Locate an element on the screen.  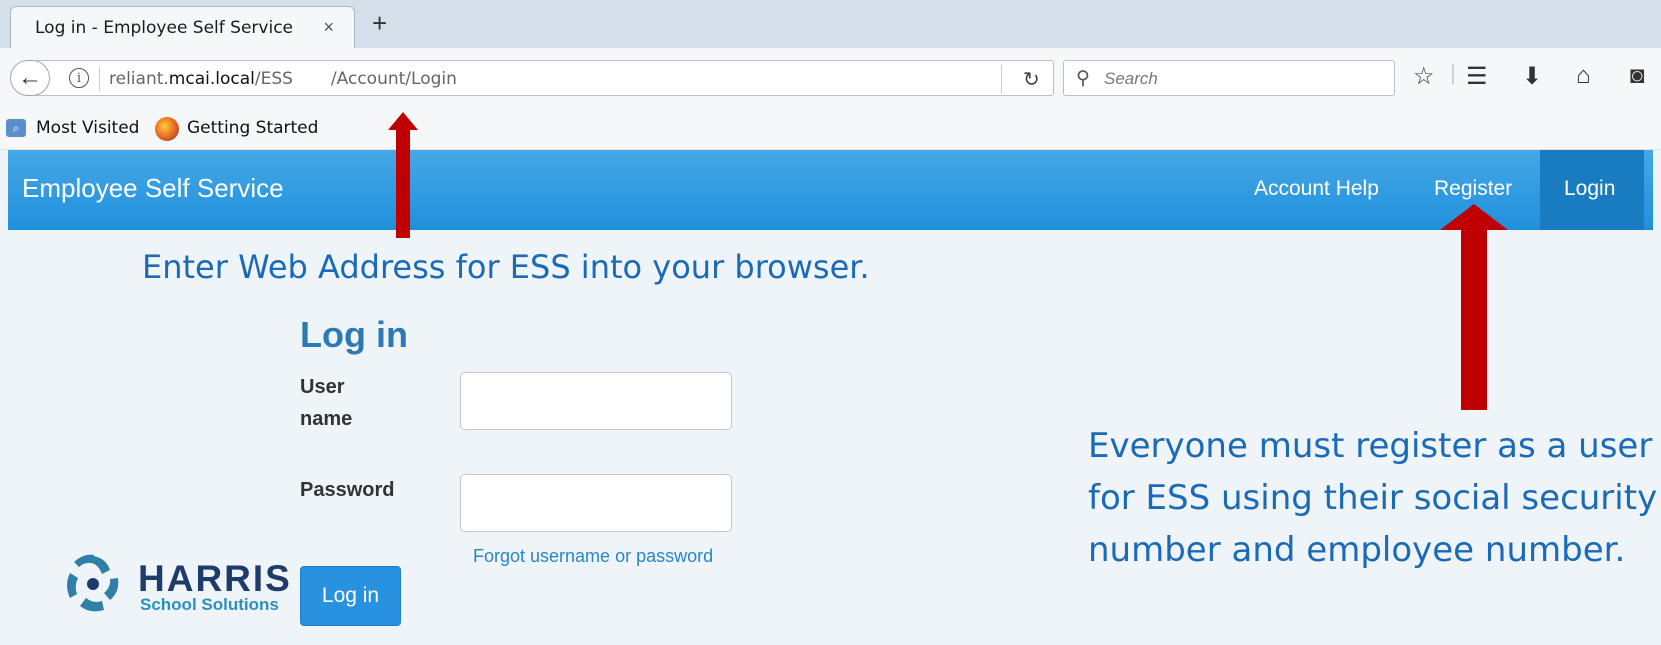
url-text: reliant.mcai.local/ESS/Account/Login is located at coordinates (283, 79).